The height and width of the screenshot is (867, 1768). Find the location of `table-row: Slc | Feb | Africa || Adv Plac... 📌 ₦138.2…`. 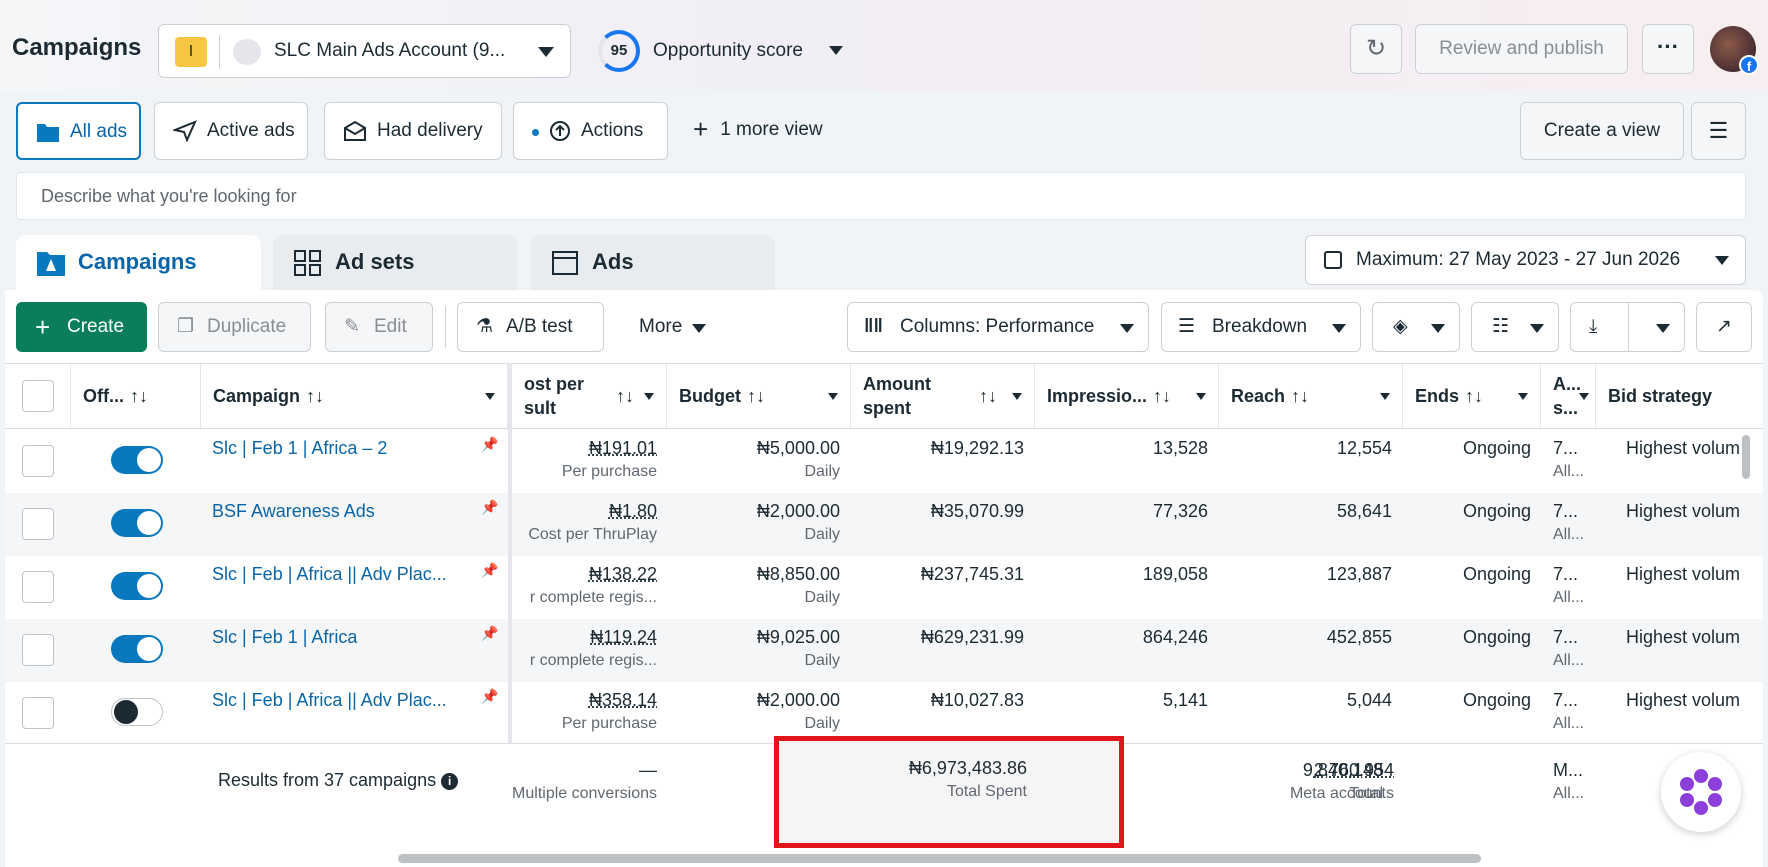

table-row: Slc | Feb | Africa || Adv Plac... 📌 ₦138.2… is located at coordinates (884, 587).